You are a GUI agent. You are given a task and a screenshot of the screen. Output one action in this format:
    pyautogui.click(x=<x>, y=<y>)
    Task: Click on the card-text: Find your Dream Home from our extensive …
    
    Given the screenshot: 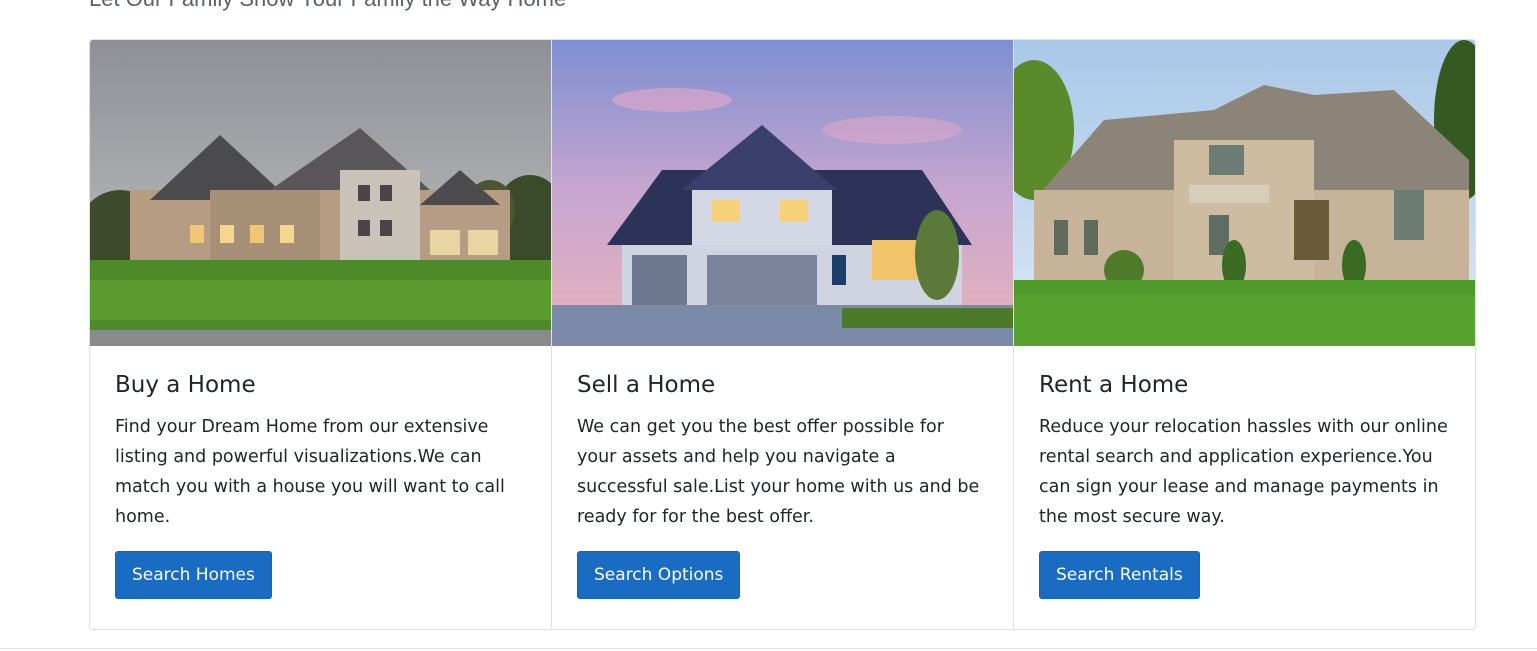 What is the action you would take?
    pyautogui.click(x=310, y=472)
    